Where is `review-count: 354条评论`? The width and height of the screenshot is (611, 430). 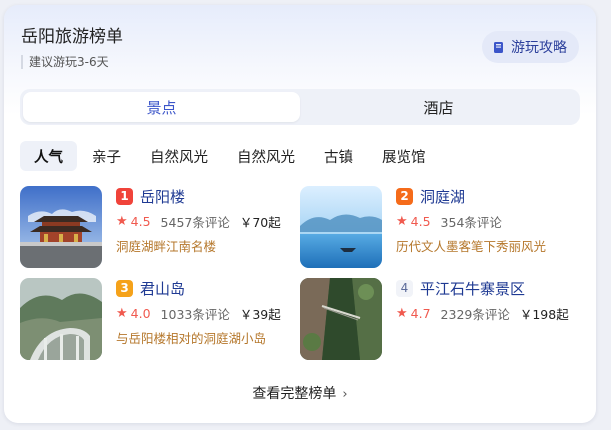
review-count: 354条评论 is located at coordinates (471, 222).